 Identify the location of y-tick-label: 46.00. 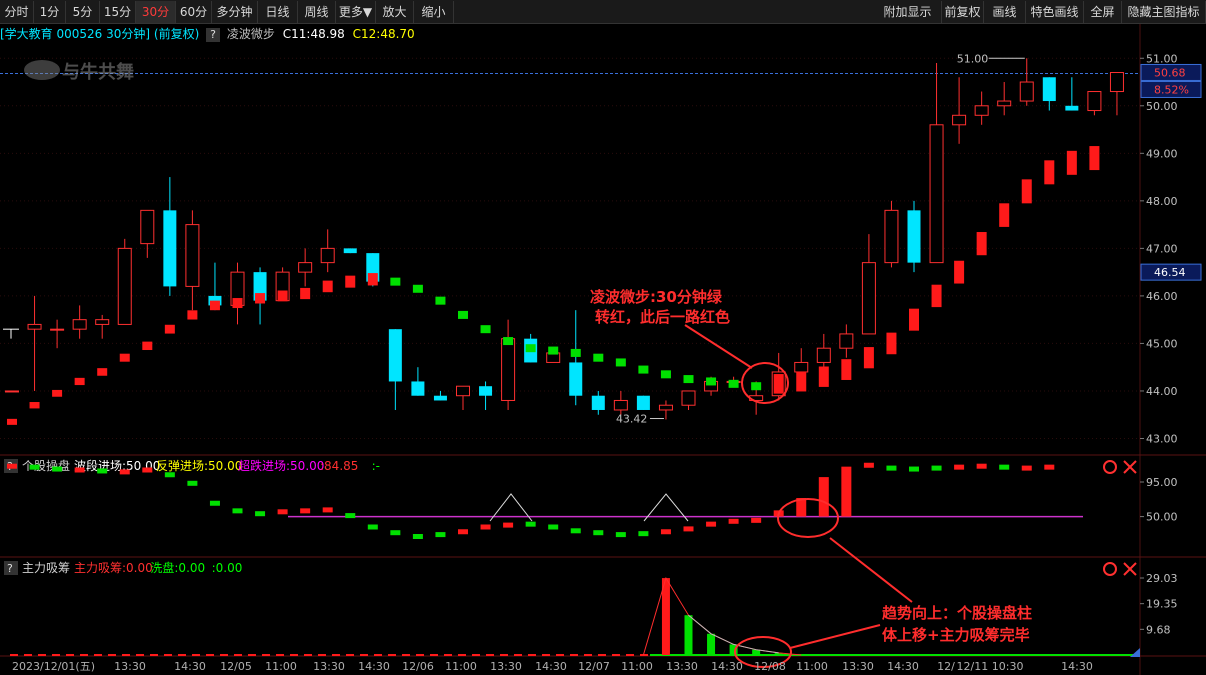
(1162, 296).